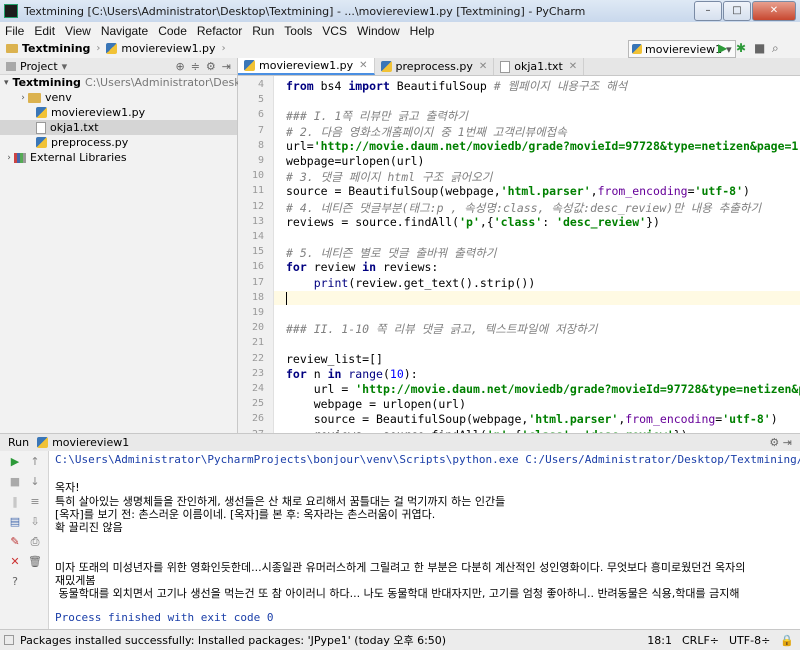  What do you see at coordinates (53, 48) in the screenshot?
I see `breadcrumb-project: Textmining ›` at bounding box center [53, 48].